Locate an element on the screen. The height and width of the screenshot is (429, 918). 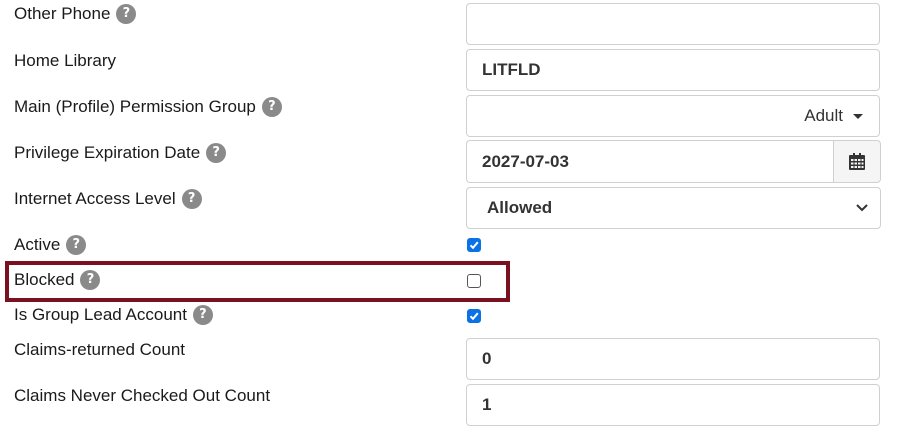
internet-access-value: Allowed is located at coordinates (520, 207).